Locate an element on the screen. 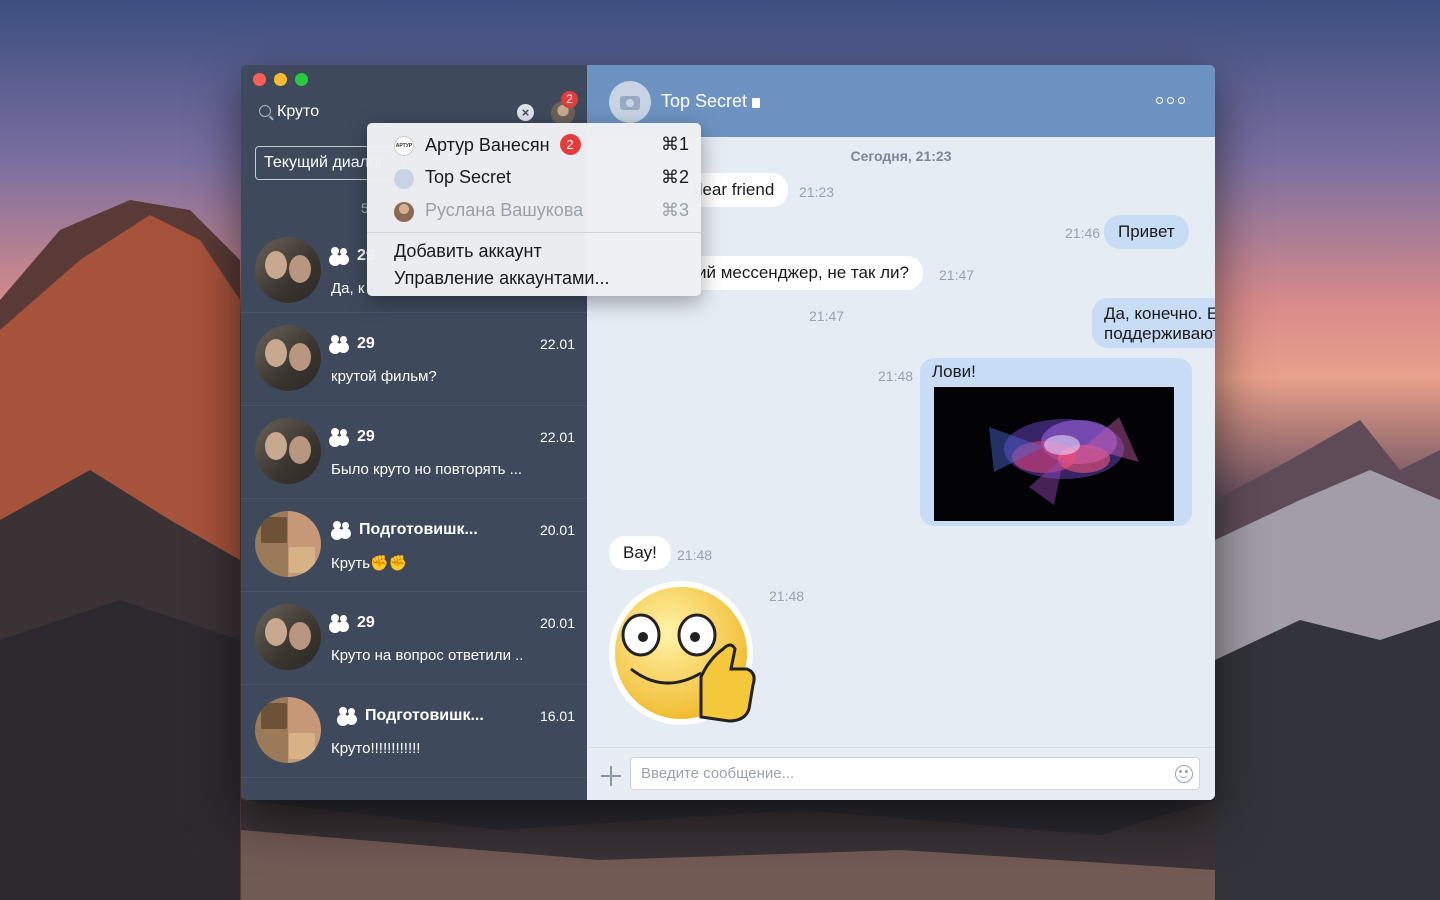 Image resolution: width=1440 pixels, height=900 pixels. dialog-preview: Круто на вопрос ответили .. is located at coordinates (427, 655).